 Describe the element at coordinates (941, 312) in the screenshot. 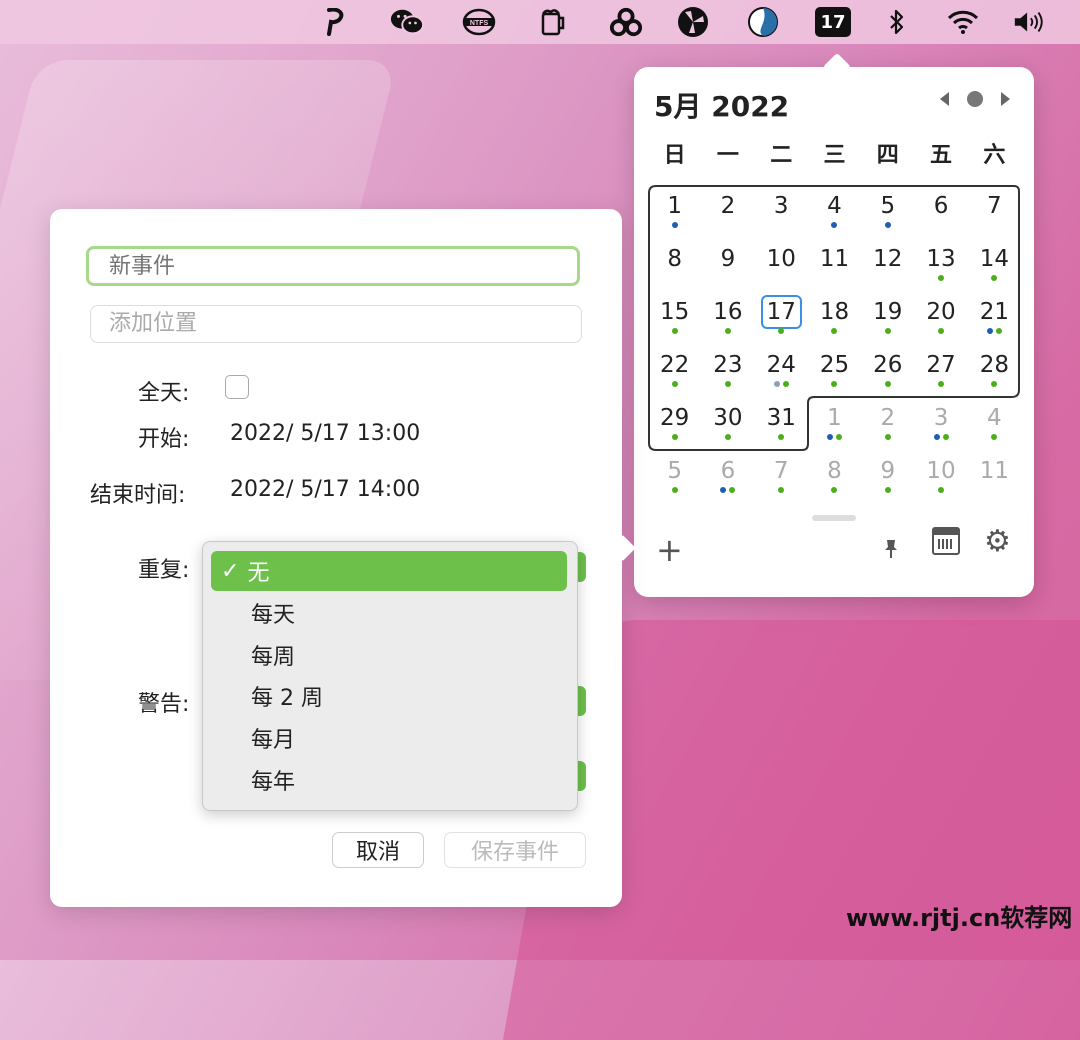

I see `day-number: 20` at that location.